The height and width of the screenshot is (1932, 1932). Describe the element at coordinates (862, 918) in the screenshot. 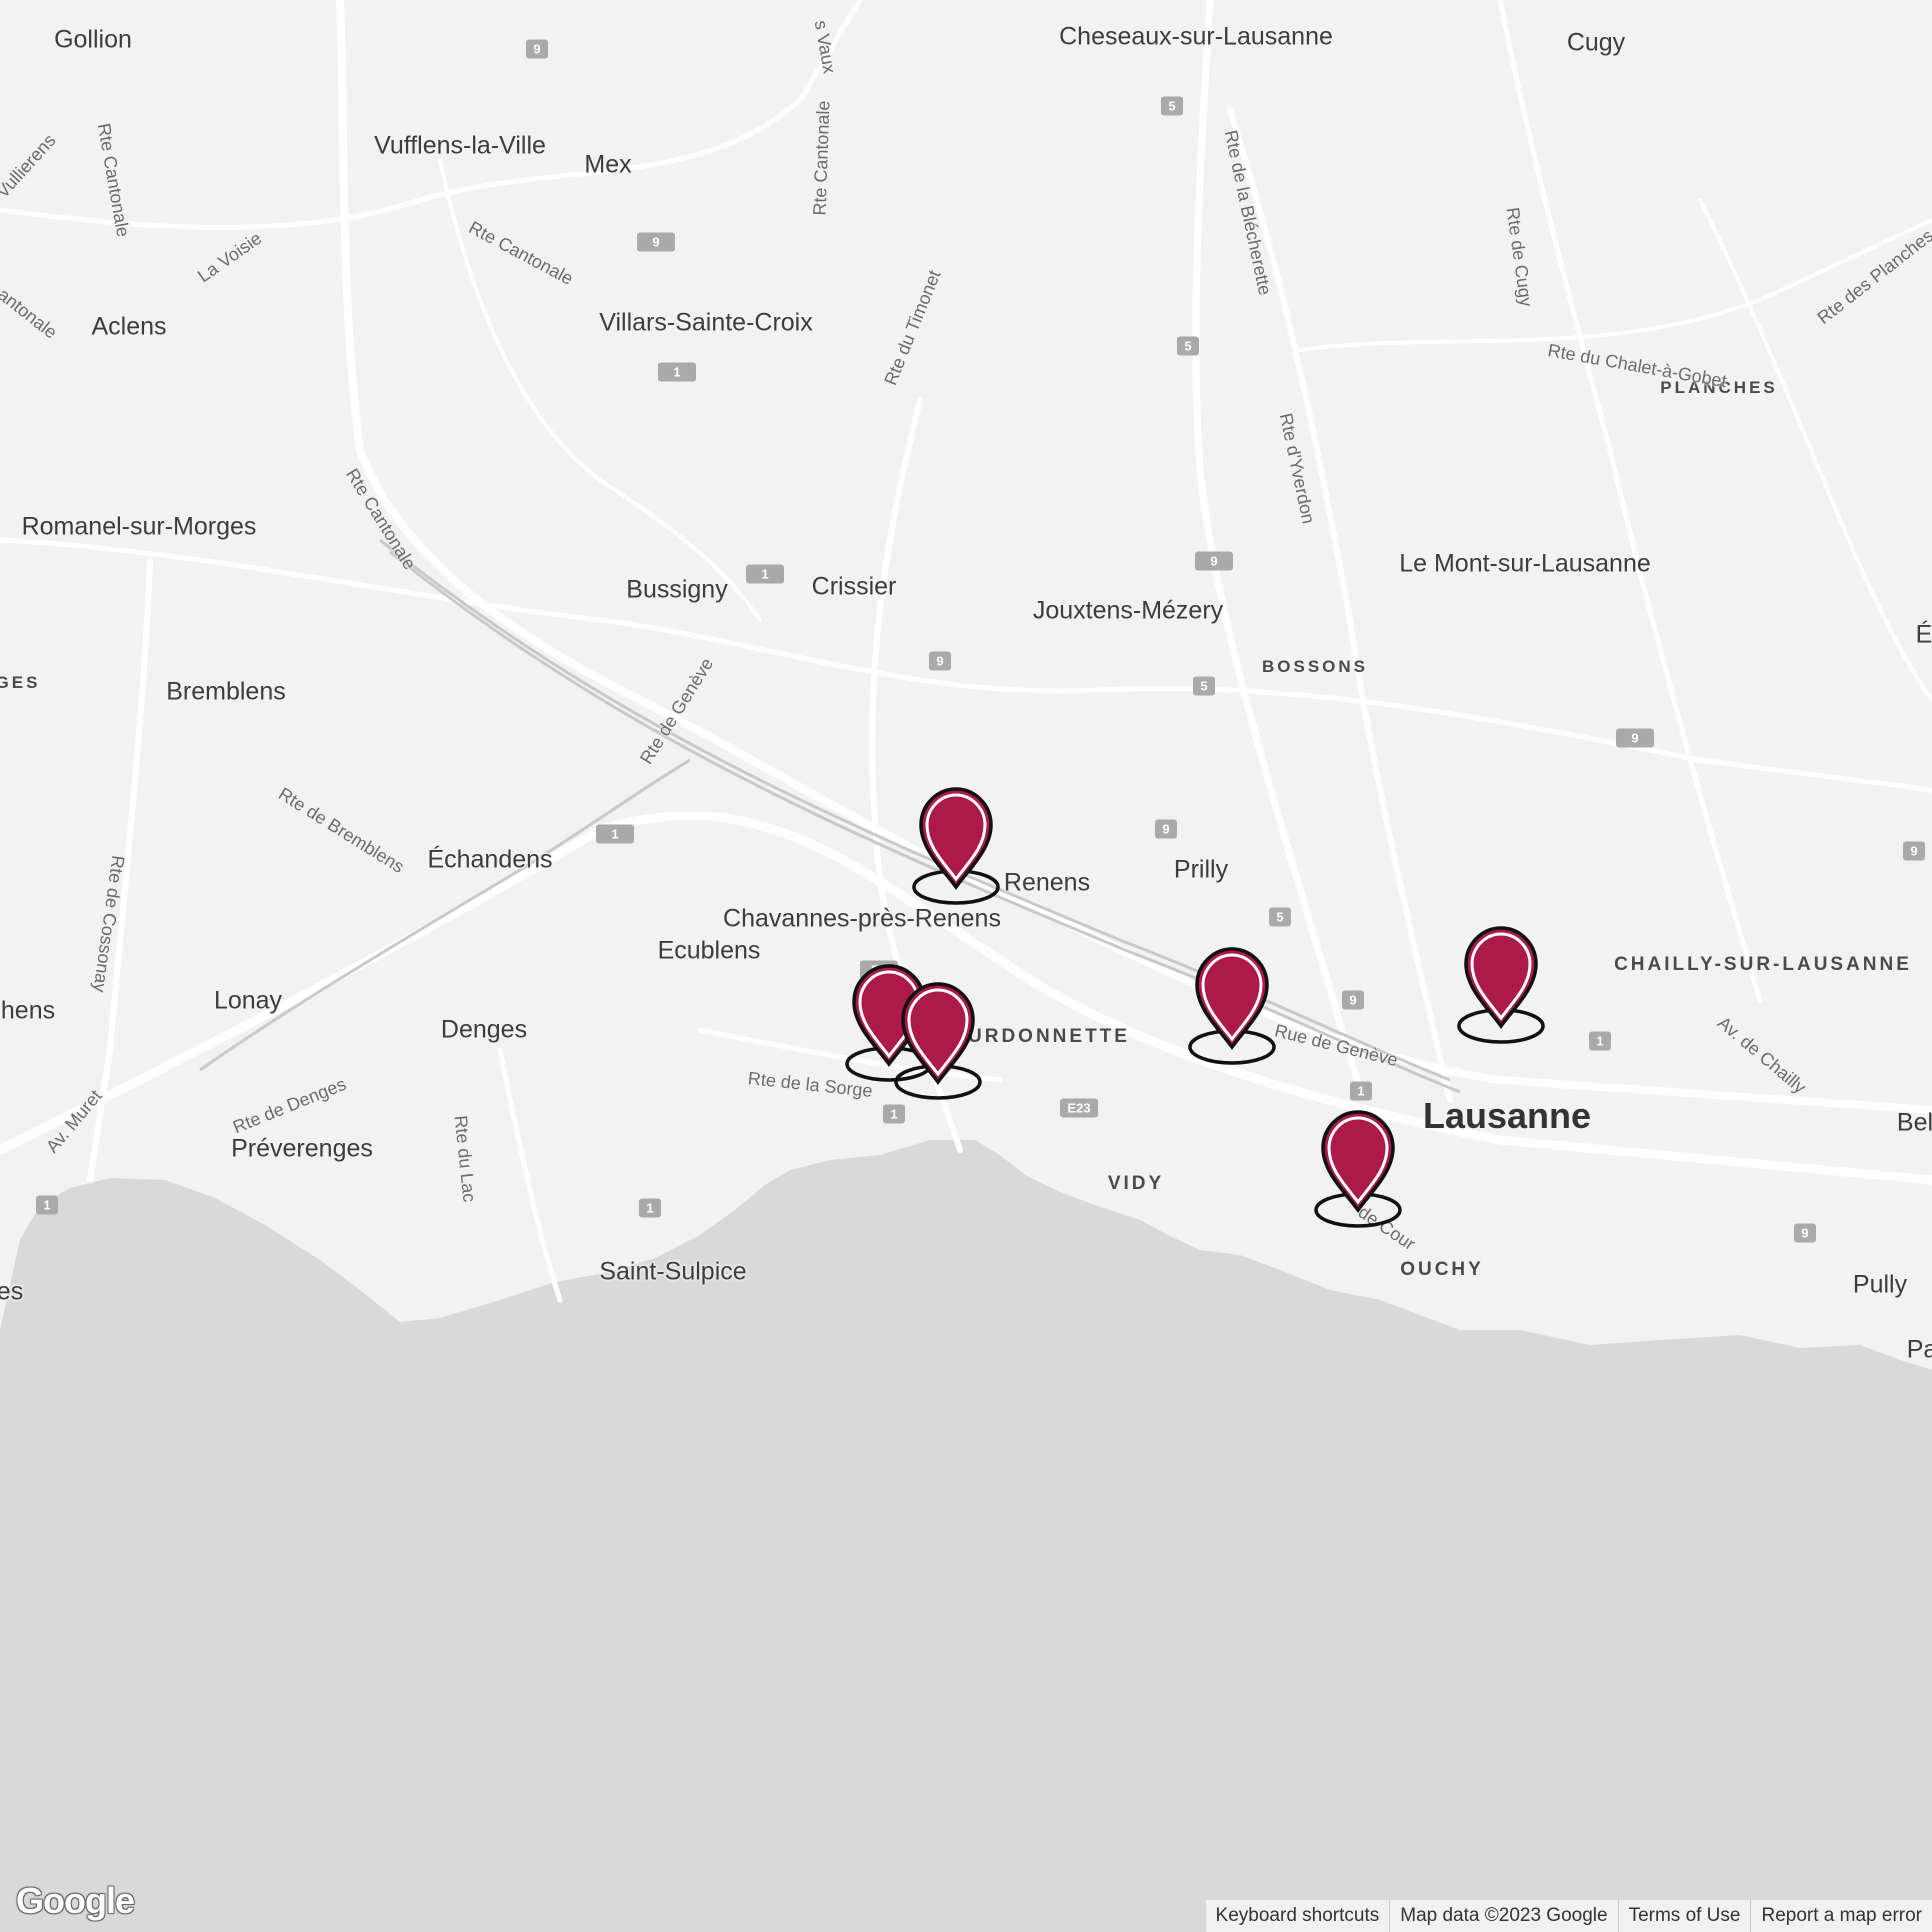

I see `place-label: Chavannes-près-Renens` at that location.